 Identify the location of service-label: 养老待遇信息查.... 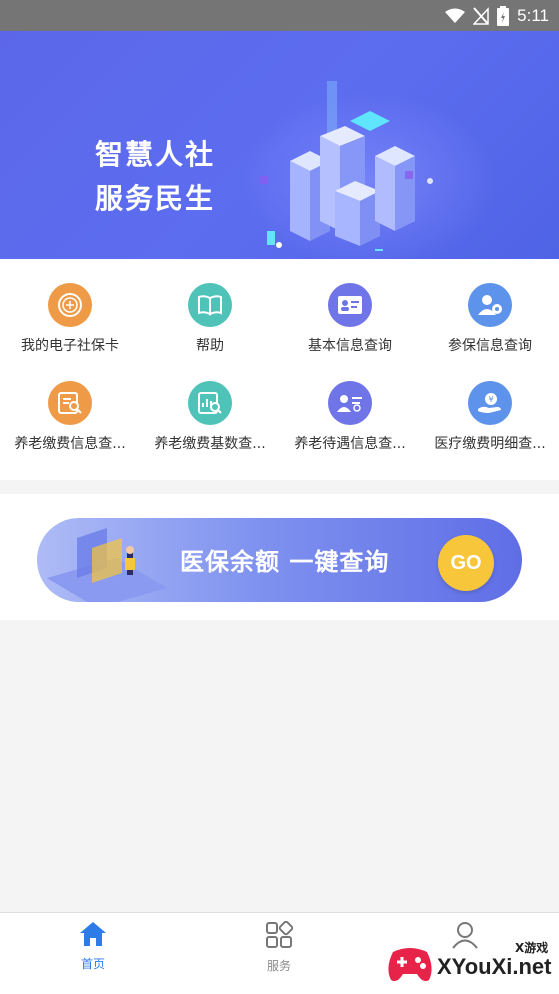
(350, 444).